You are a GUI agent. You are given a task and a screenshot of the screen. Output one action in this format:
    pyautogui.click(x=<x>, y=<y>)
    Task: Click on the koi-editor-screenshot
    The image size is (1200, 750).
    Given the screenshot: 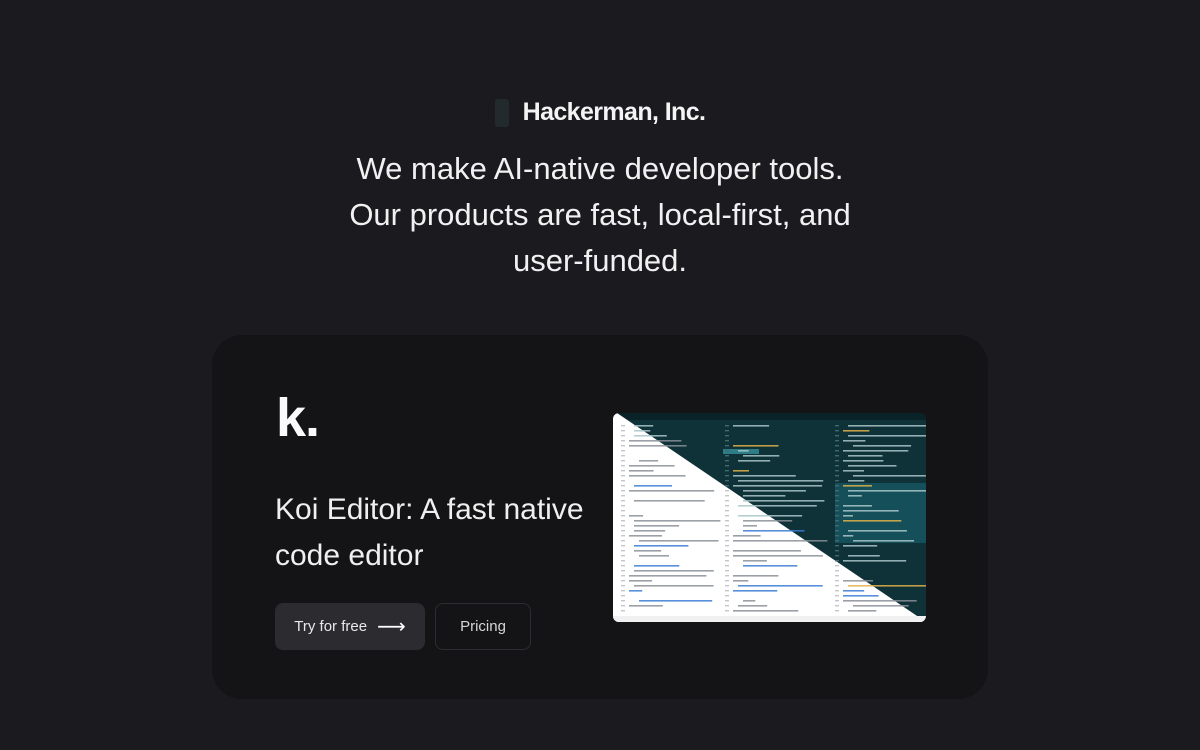 What is the action you would take?
    pyautogui.click(x=769, y=517)
    